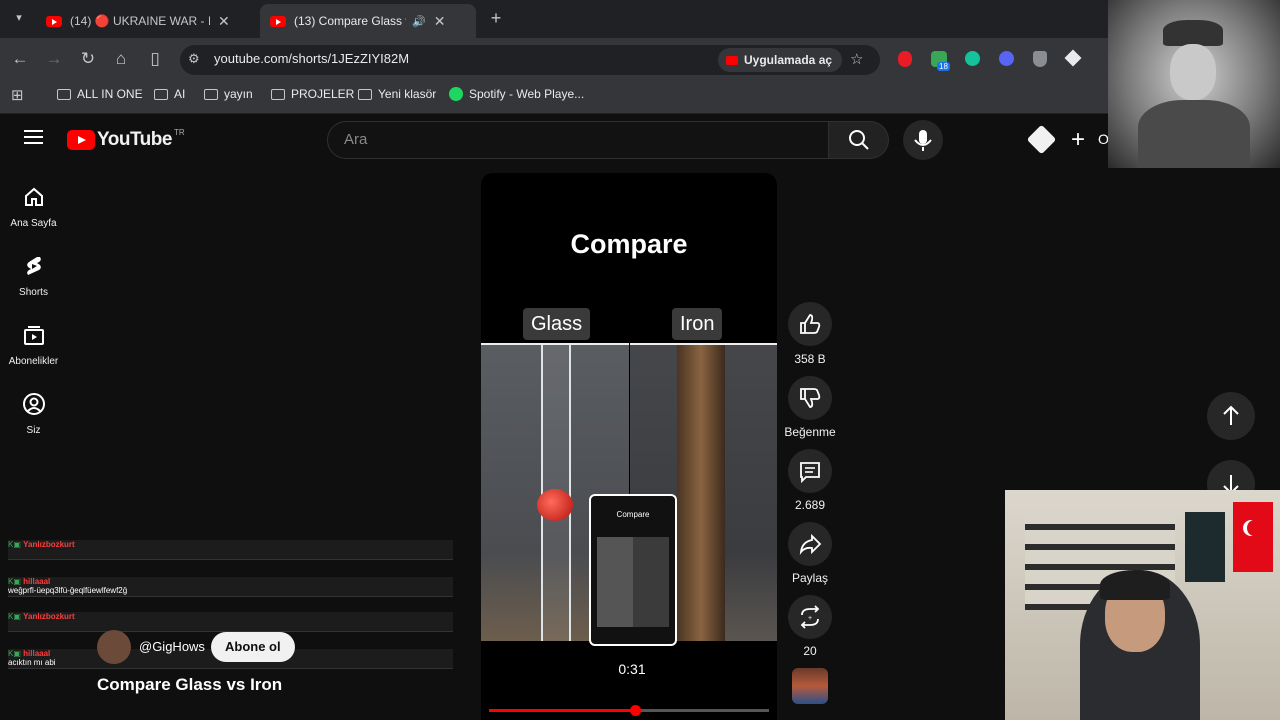 The width and height of the screenshot is (1280, 720). I want to click on new-tab-icon: +, so click(496, 18).